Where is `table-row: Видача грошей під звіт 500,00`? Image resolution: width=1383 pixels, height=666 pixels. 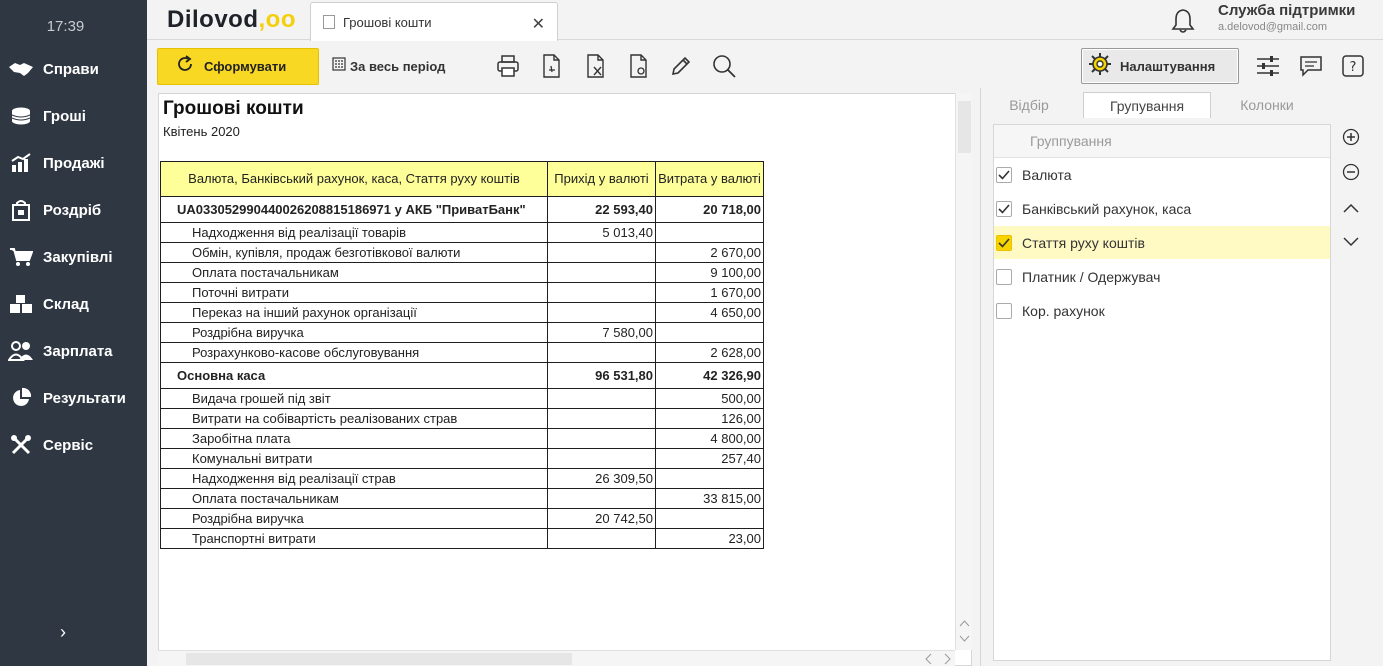 table-row: Видача грошей під звіт 500,00 is located at coordinates (462, 398).